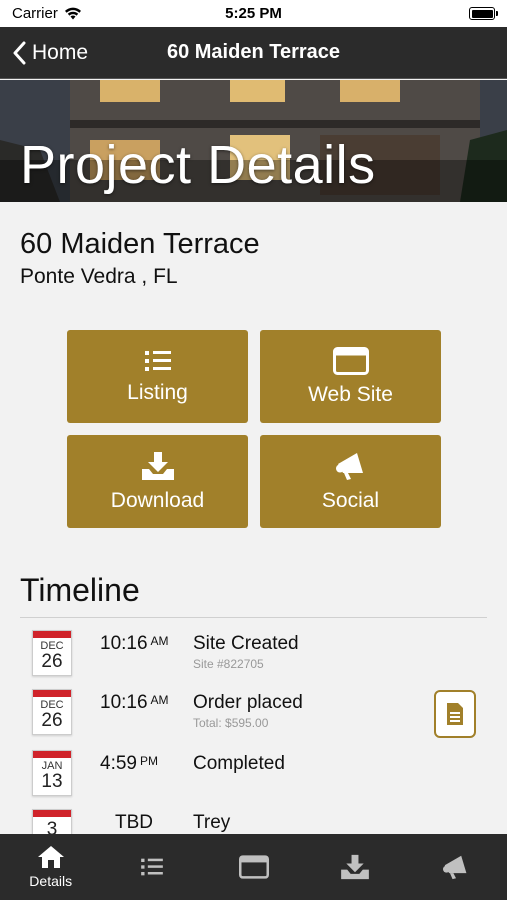 This screenshot has height=900, width=507. What do you see at coordinates (253, 779) in the screenshot?
I see `timeline-row: JAN 13 4:59 PM Completed` at bounding box center [253, 779].